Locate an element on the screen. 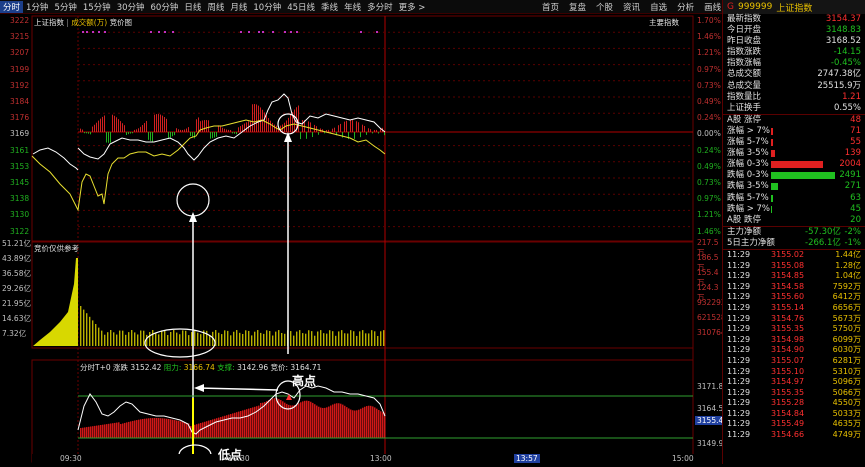 This screenshot has height=467, width=865. bid-line is located at coordinates (55, 159).